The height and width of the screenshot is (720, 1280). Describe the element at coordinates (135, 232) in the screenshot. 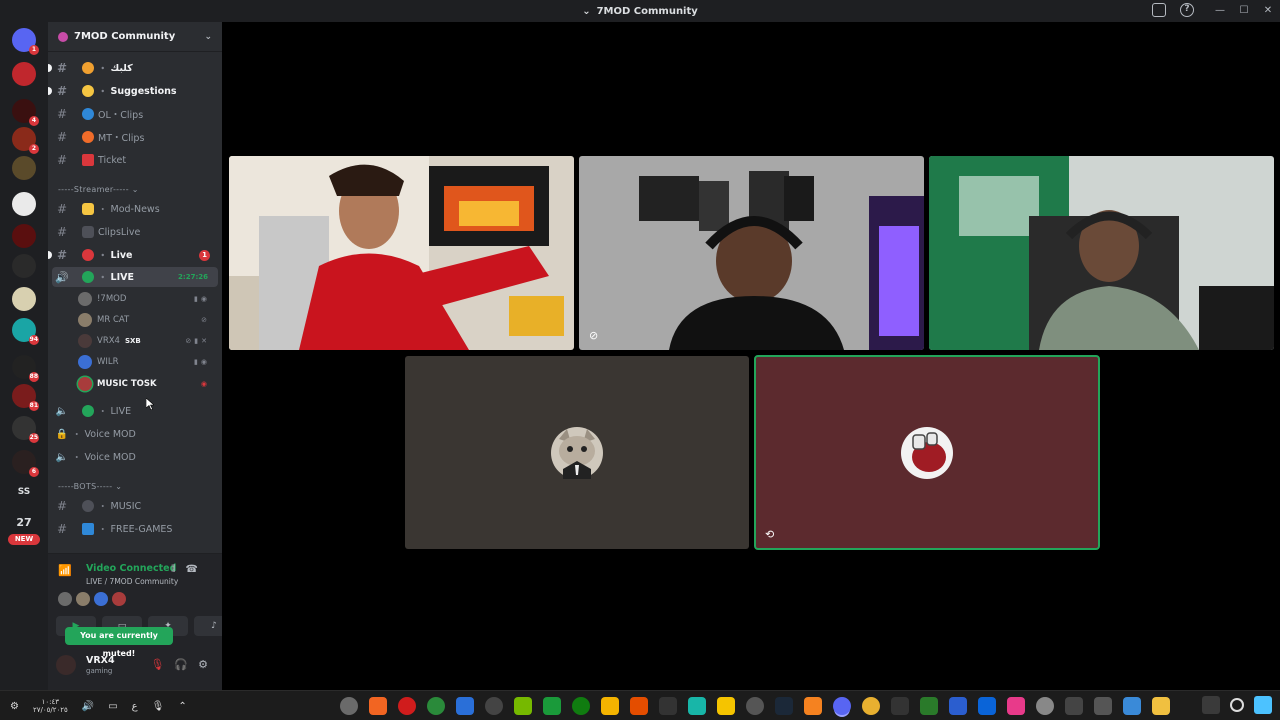

I see `channel-item: # ClipsLive` at that location.